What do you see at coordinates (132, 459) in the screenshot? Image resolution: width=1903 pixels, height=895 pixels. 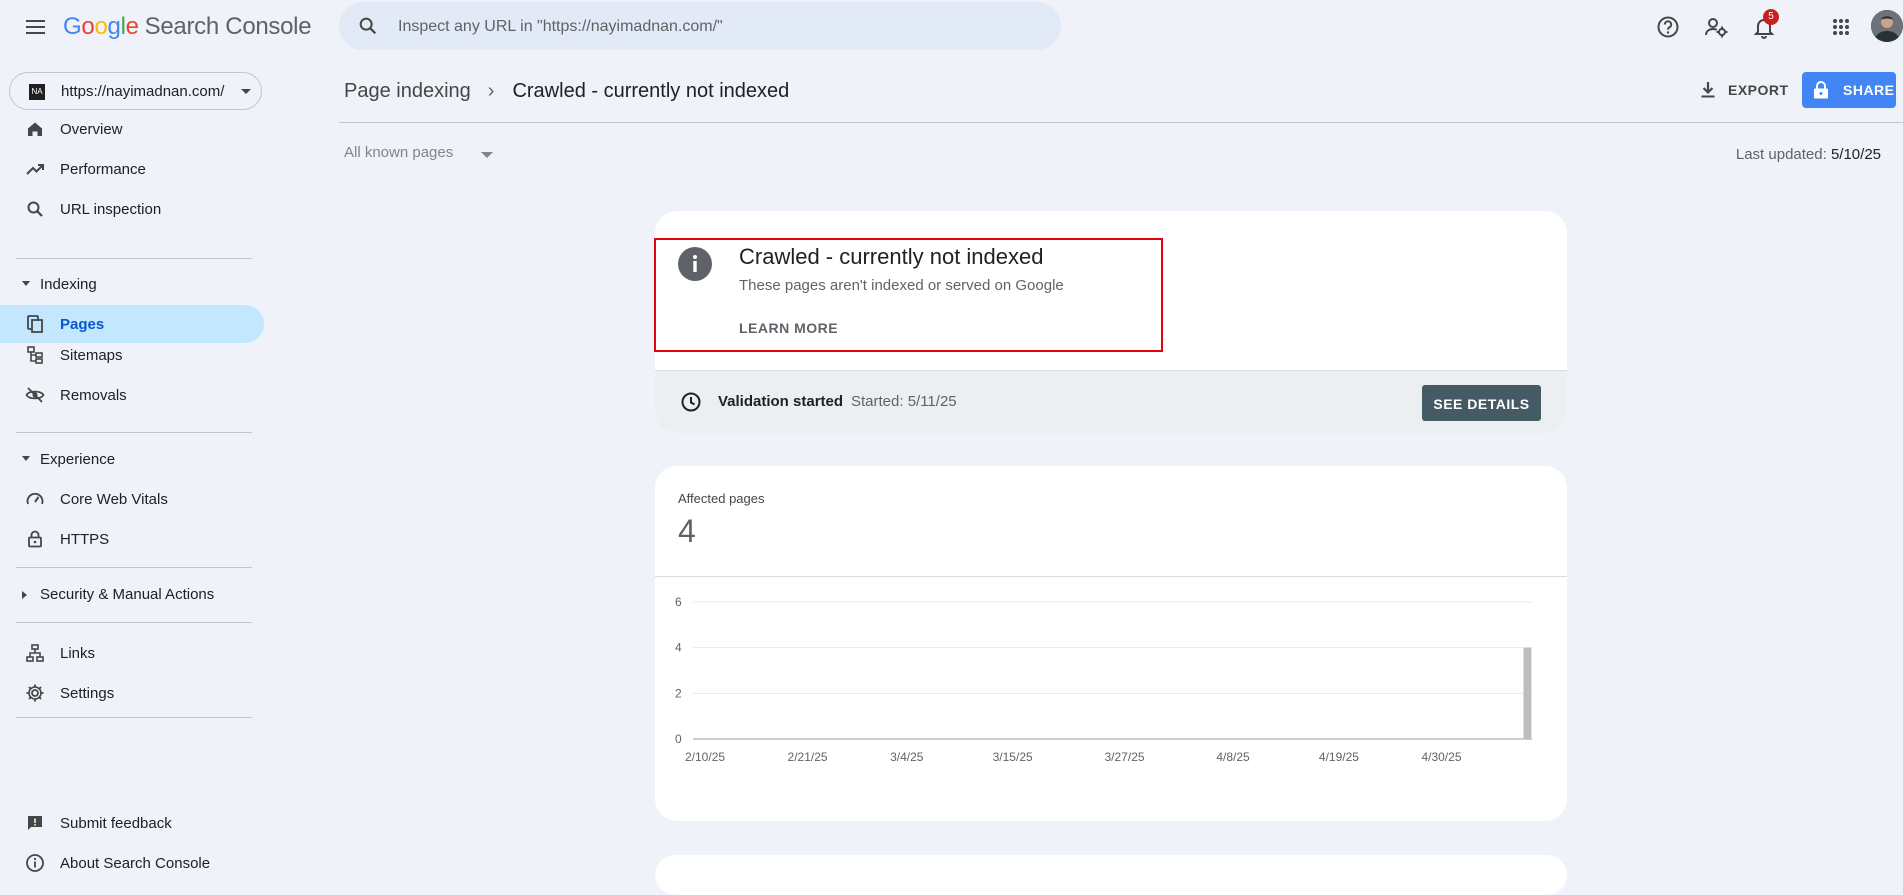 I see `section-experience: Experience` at bounding box center [132, 459].